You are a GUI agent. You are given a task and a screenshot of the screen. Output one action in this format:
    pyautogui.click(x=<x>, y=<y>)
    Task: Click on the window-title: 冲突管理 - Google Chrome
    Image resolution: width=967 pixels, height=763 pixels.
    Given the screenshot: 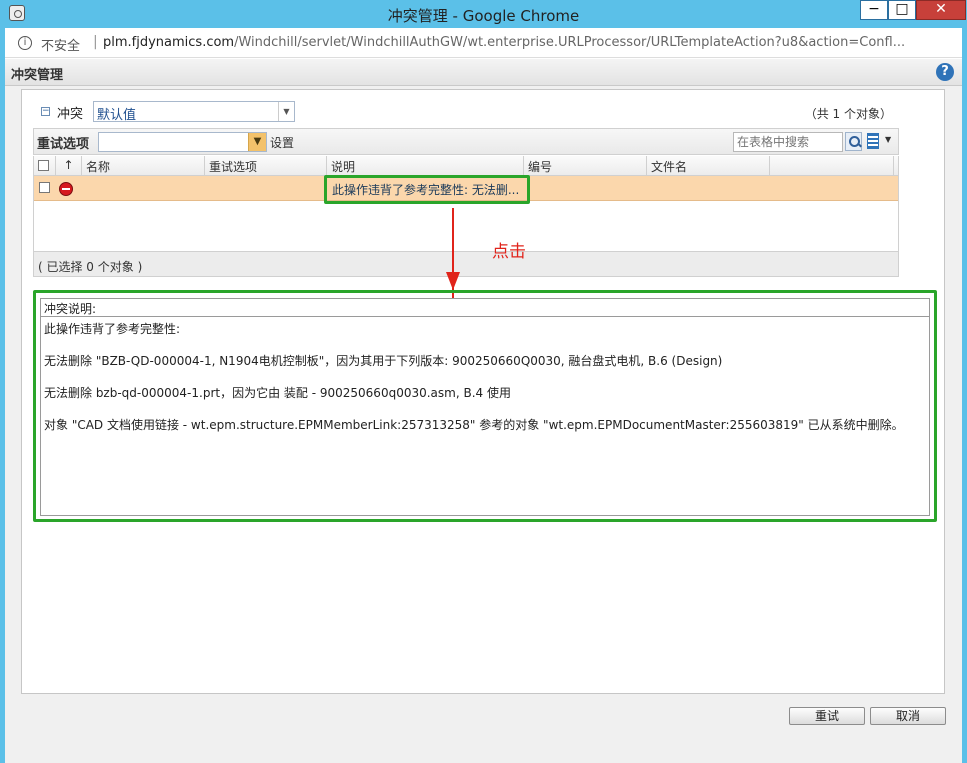 What is the action you would take?
    pyautogui.click(x=483, y=16)
    